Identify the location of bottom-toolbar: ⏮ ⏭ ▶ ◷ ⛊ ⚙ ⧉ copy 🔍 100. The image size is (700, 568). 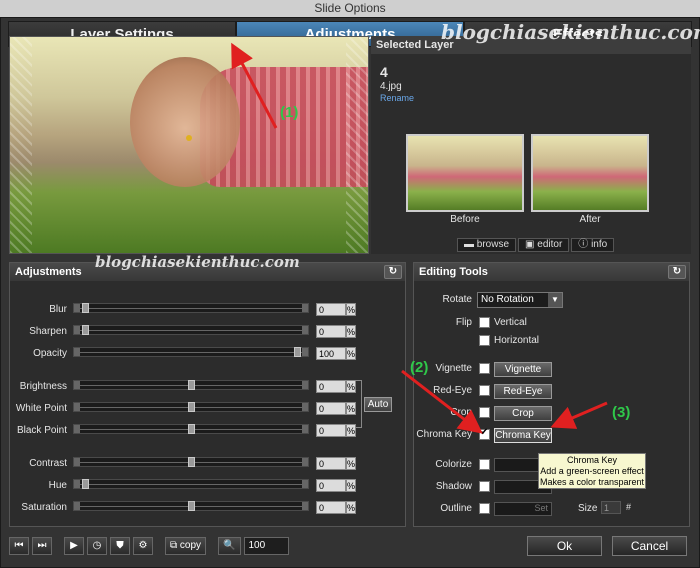
(149, 546).